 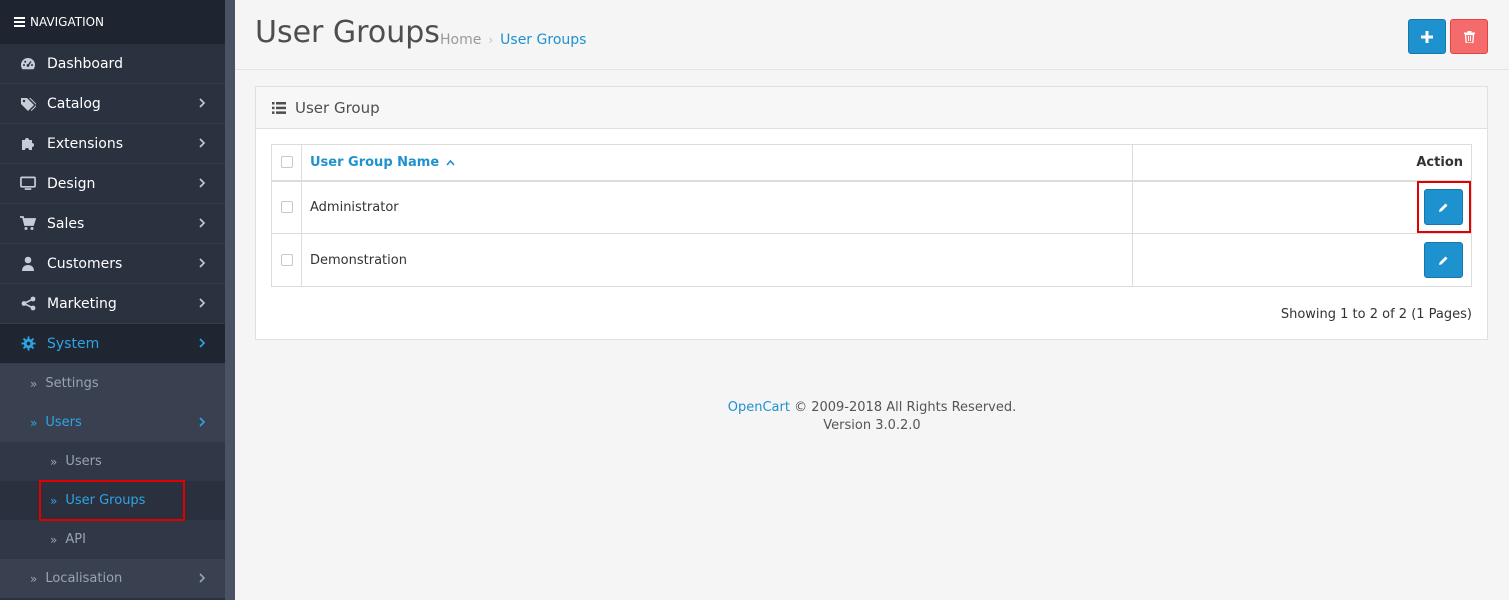 What do you see at coordinates (1376, 314) in the screenshot?
I see `pagination-summary: Showing 1 to 2 of 2 (1 Pages)` at bounding box center [1376, 314].